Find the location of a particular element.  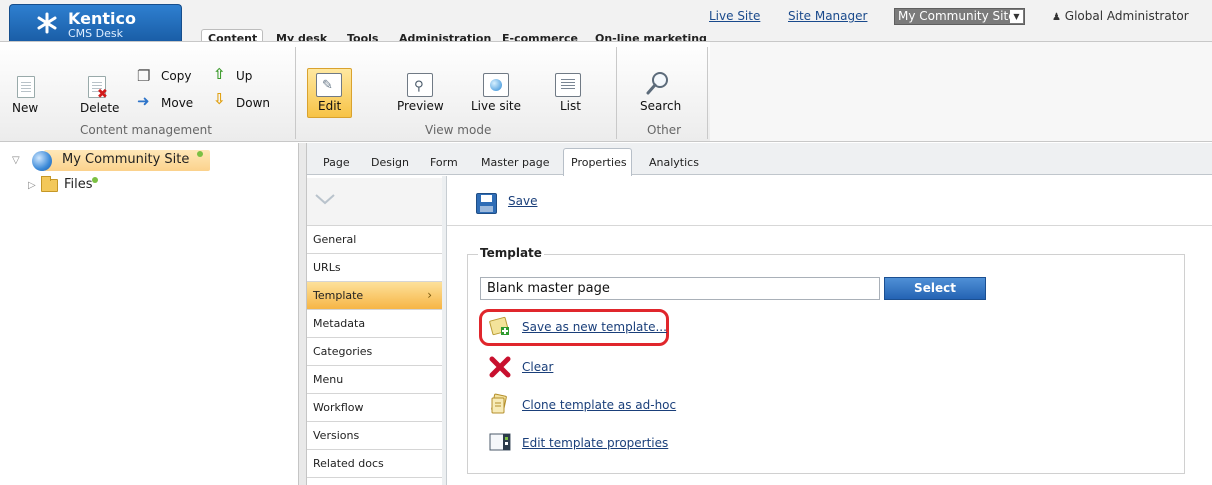

save-bar is located at coordinates (829, 201).